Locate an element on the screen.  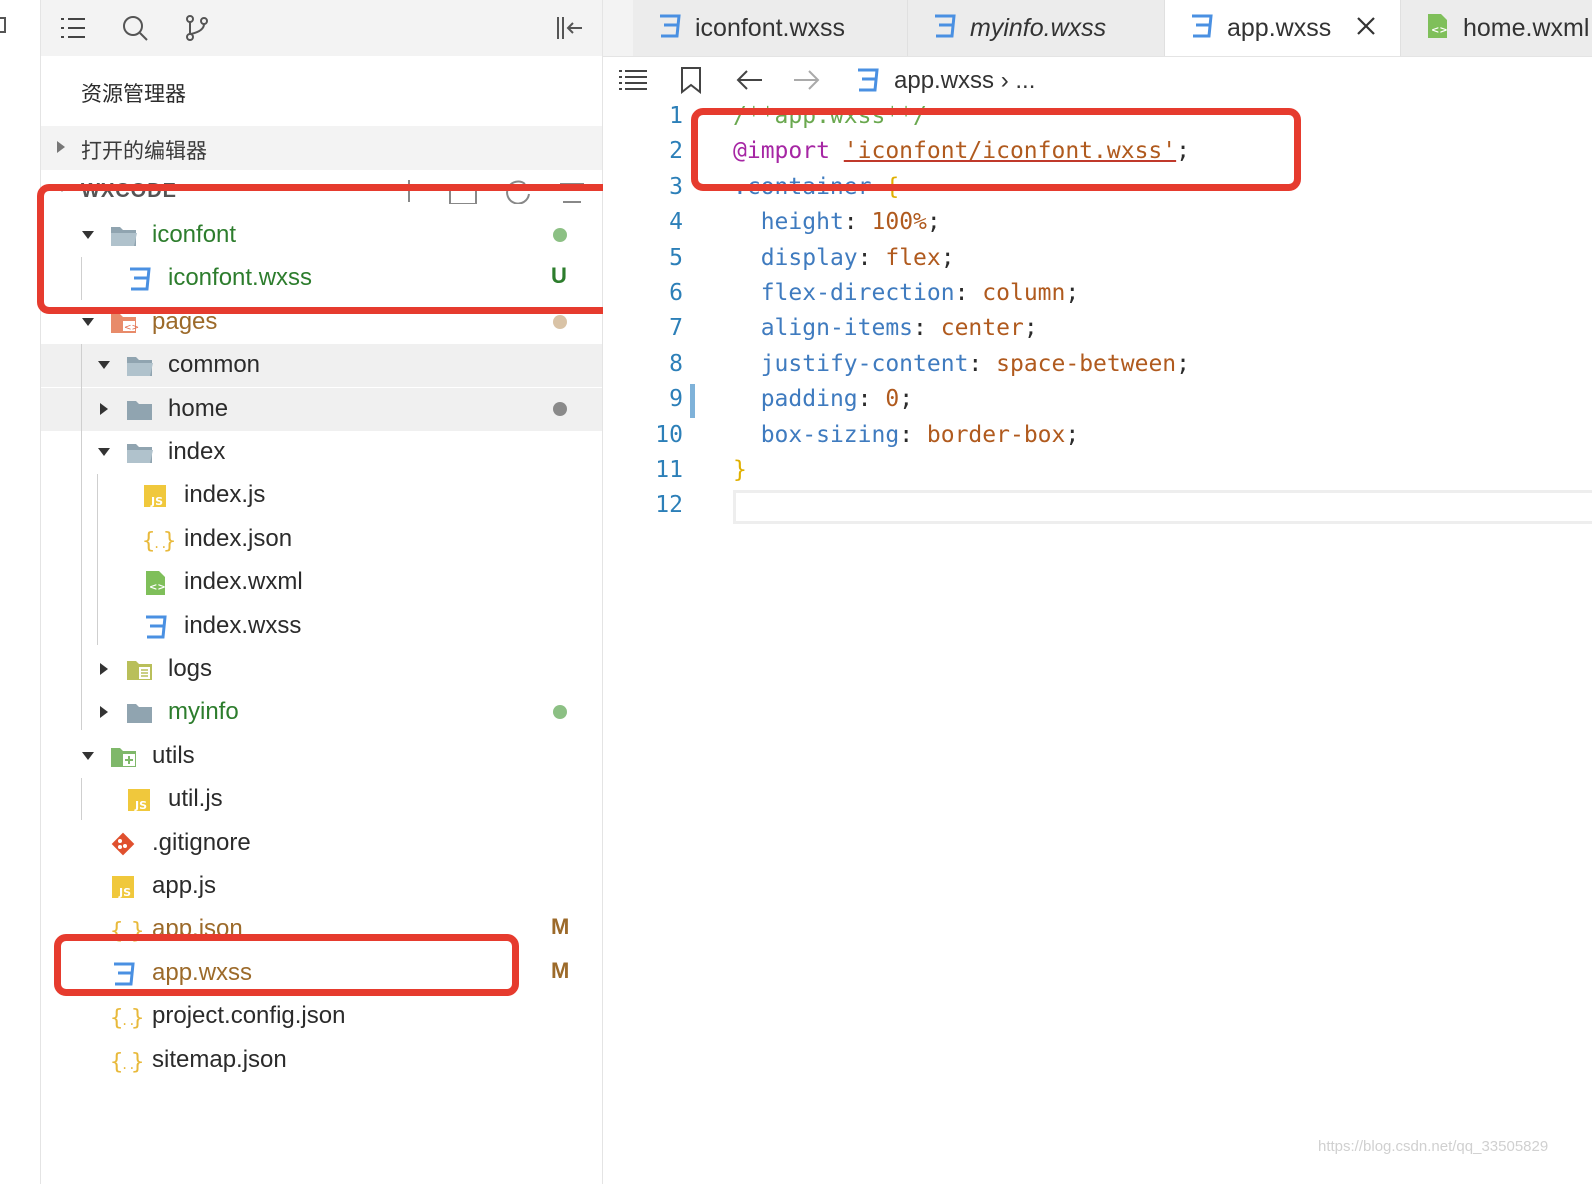
line-number: 8 is located at coordinates (676, 363).